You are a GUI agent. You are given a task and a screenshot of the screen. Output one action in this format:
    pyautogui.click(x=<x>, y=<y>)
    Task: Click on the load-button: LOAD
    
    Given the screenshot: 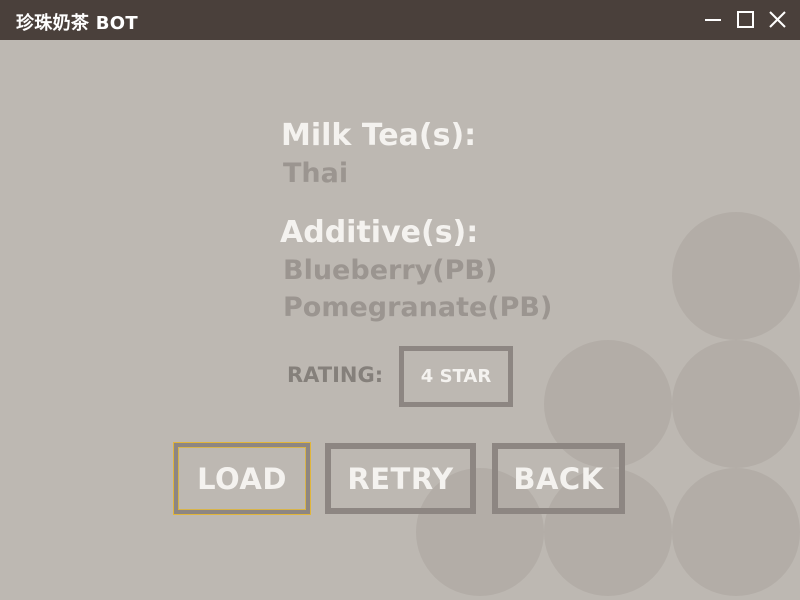 What is the action you would take?
    pyautogui.click(x=242, y=478)
    